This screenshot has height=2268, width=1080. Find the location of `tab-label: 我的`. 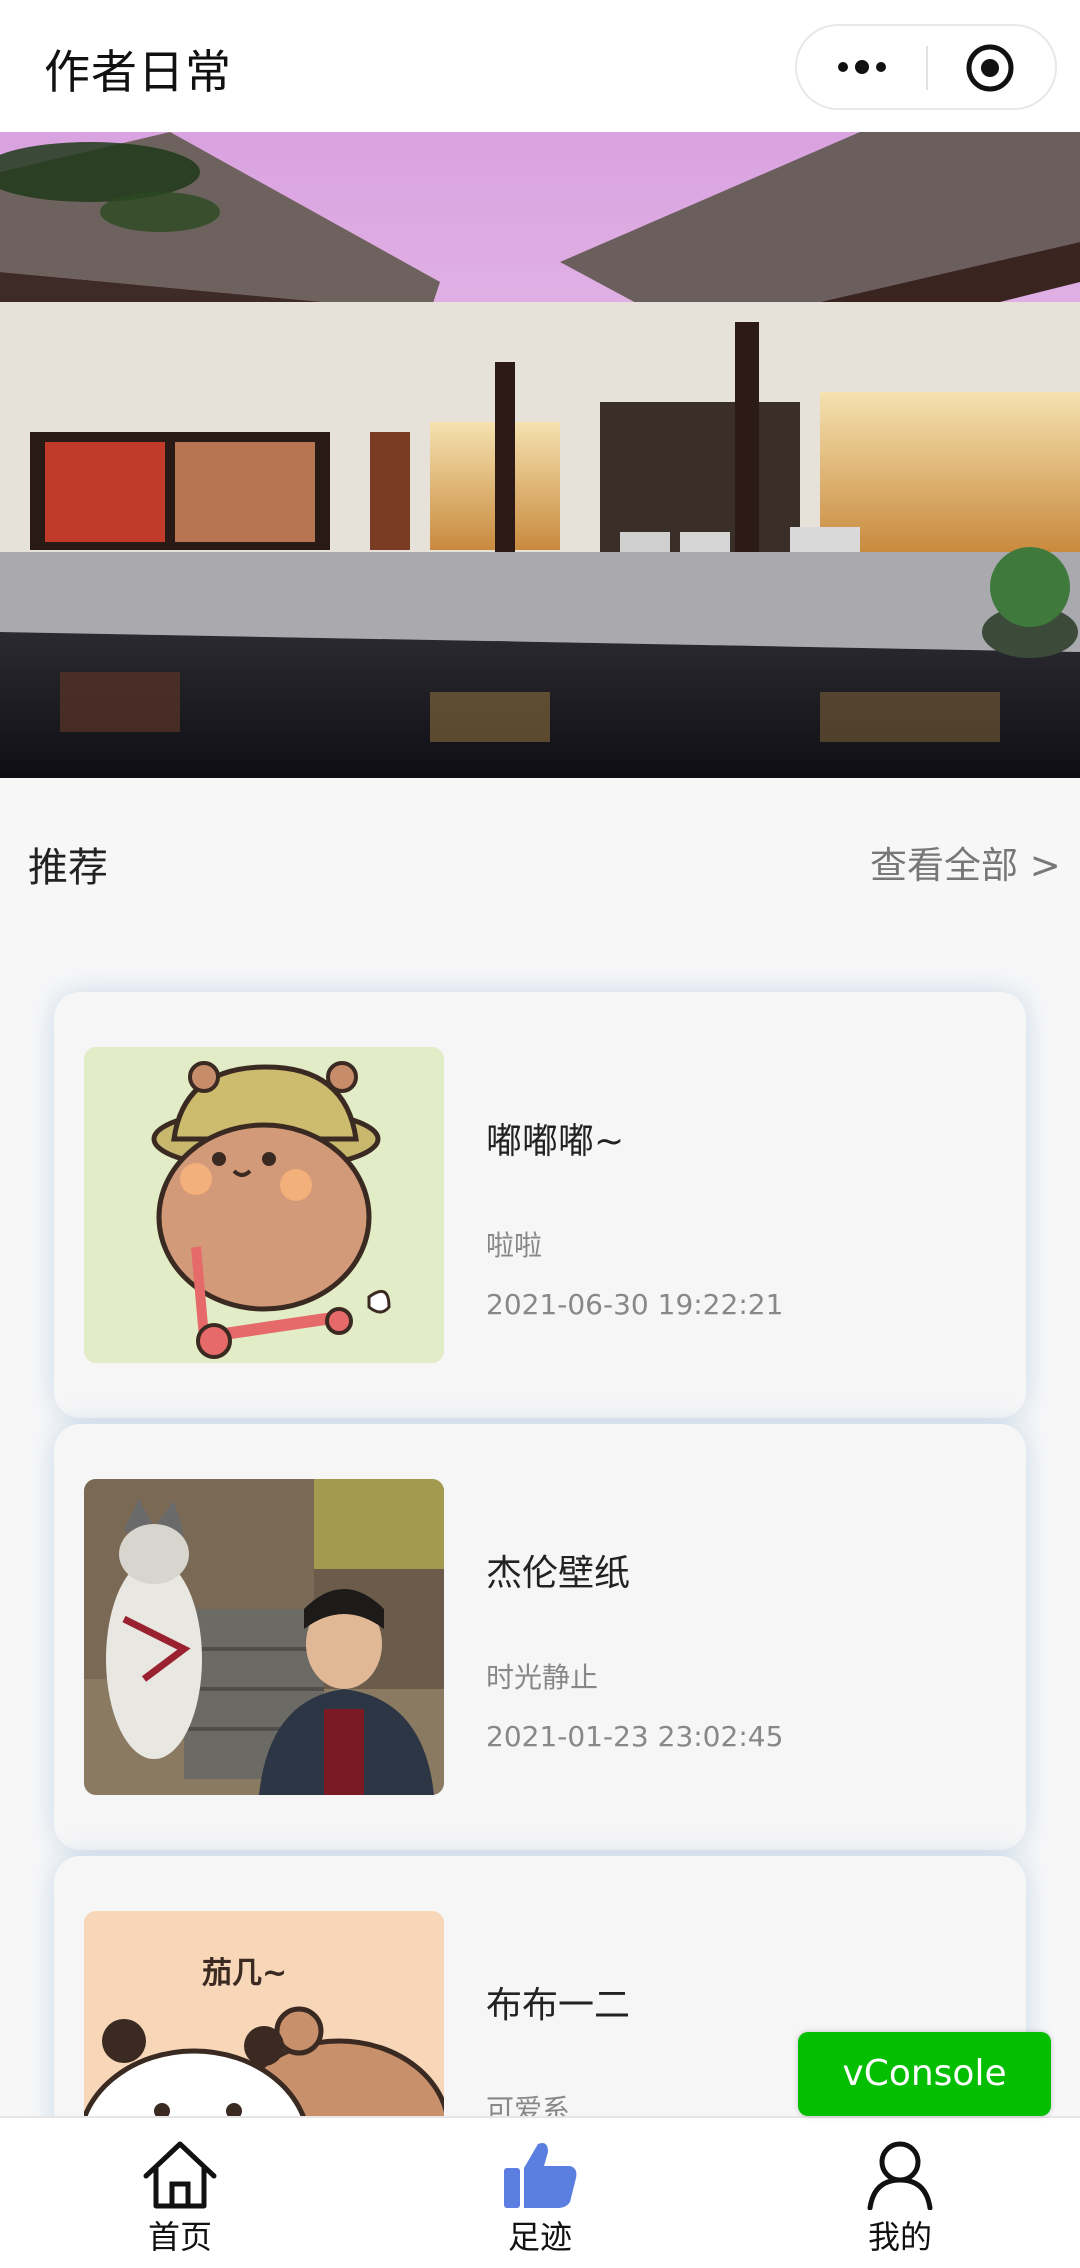

tab-label: 我的 is located at coordinates (899, 2237).